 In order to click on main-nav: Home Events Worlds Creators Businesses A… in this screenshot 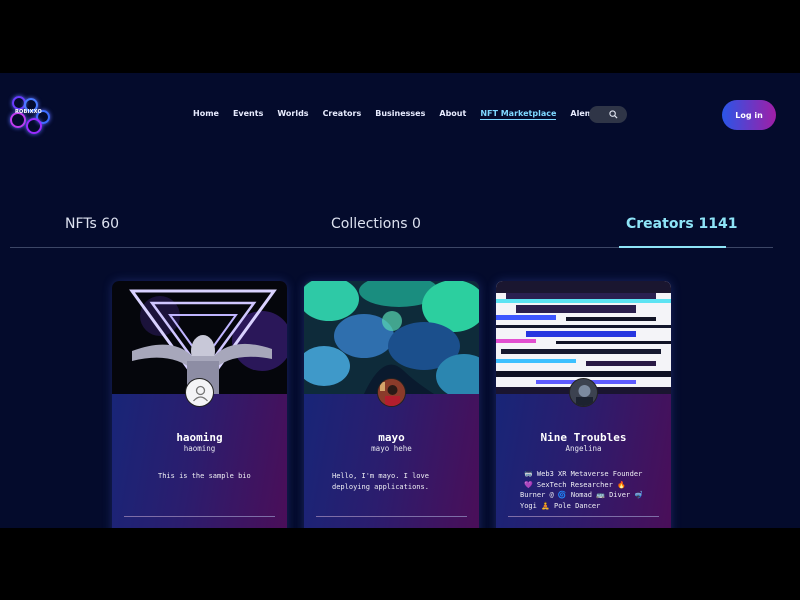, I will do `click(414, 114)`.